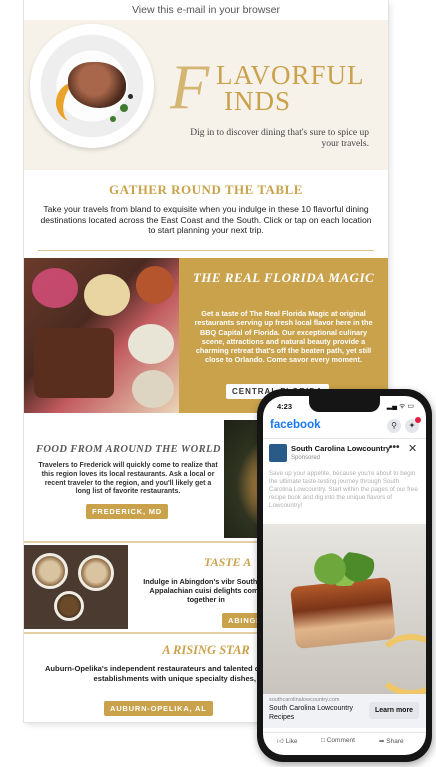 This screenshot has height=767, width=436. I want to click on post-actions: 👍︎ Like □ Comment ➦ Share, so click(344, 740).